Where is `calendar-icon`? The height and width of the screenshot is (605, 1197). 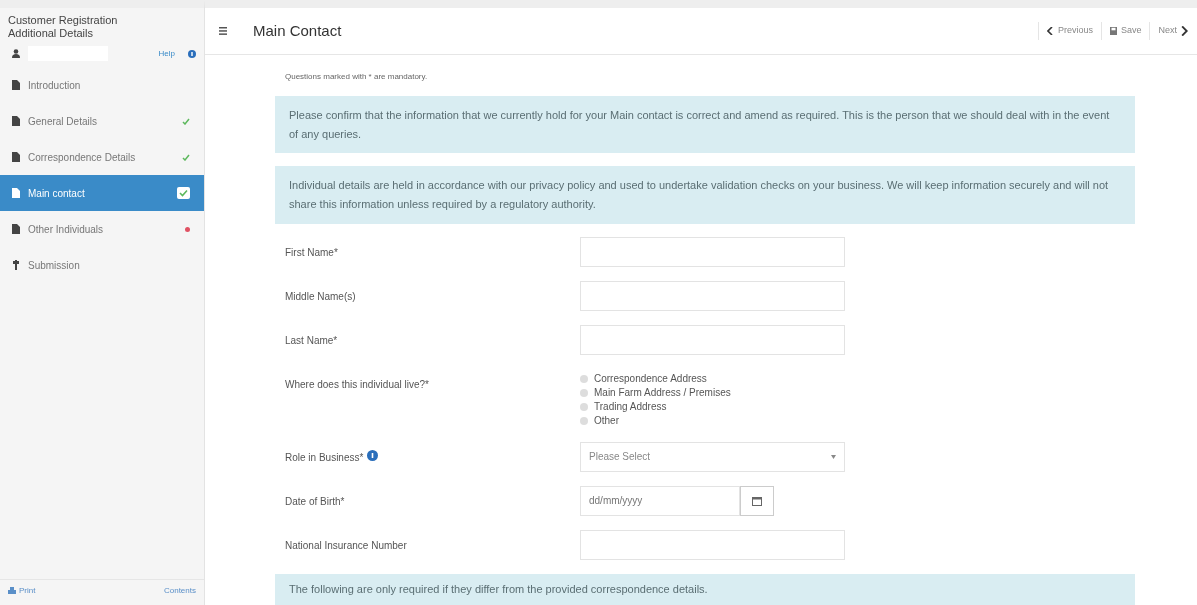 calendar-icon is located at coordinates (757, 500).